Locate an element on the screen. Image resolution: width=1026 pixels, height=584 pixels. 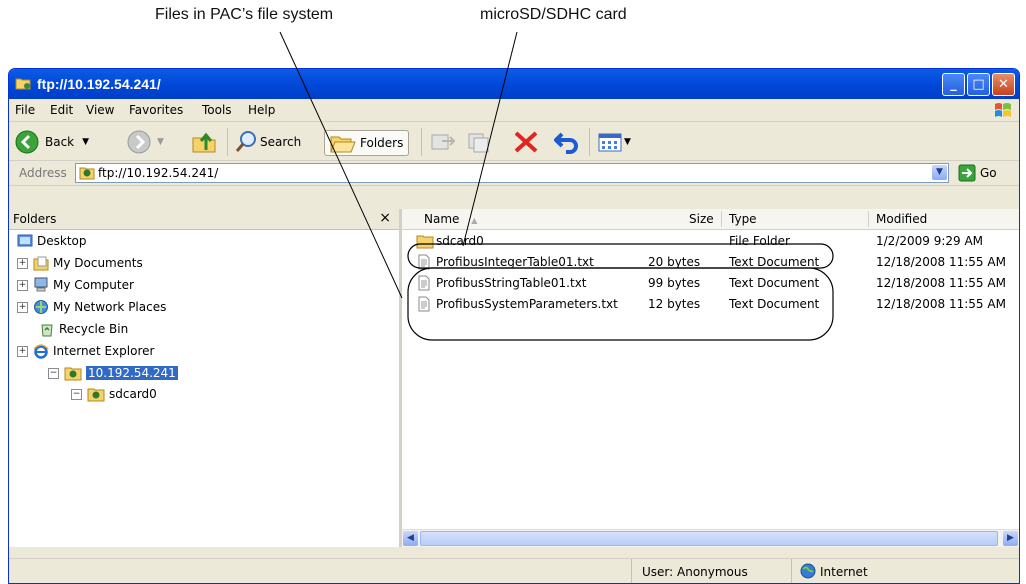
go-label: Go is located at coordinates (988, 173).